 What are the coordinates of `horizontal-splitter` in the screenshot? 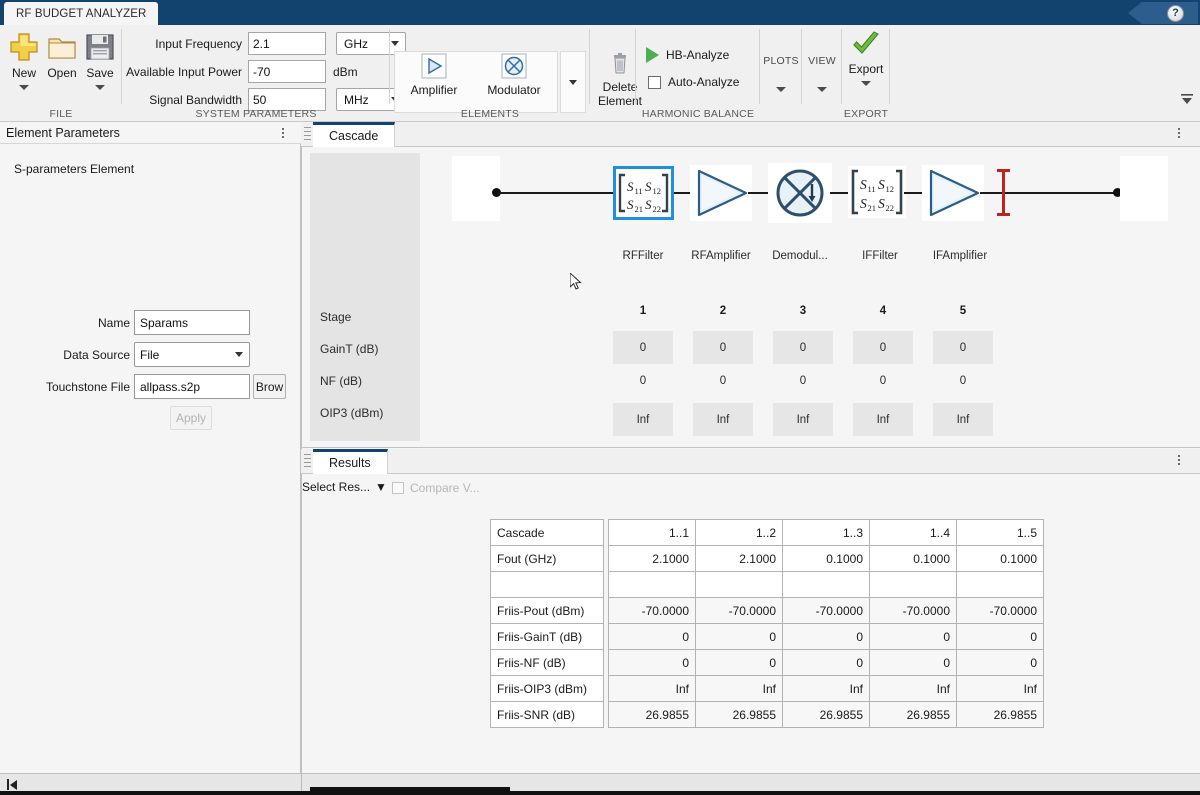 It's located at (751, 447).